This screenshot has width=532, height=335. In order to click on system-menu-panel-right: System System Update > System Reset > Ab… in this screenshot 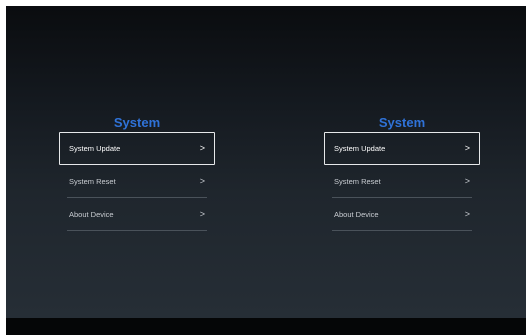, I will do `click(402, 172)`.